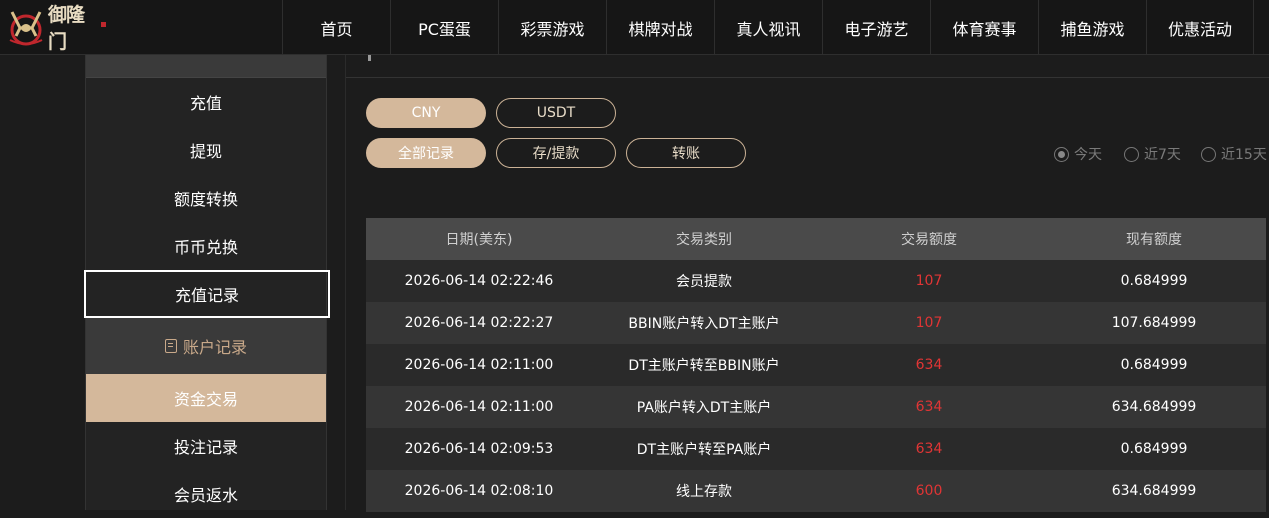 This screenshot has height=518, width=1269. What do you see at coordinates (556, 153) in the screenshot?
I see `filter-deposit-withdraw-button: 存/提款` at bounding box center [556, 153].